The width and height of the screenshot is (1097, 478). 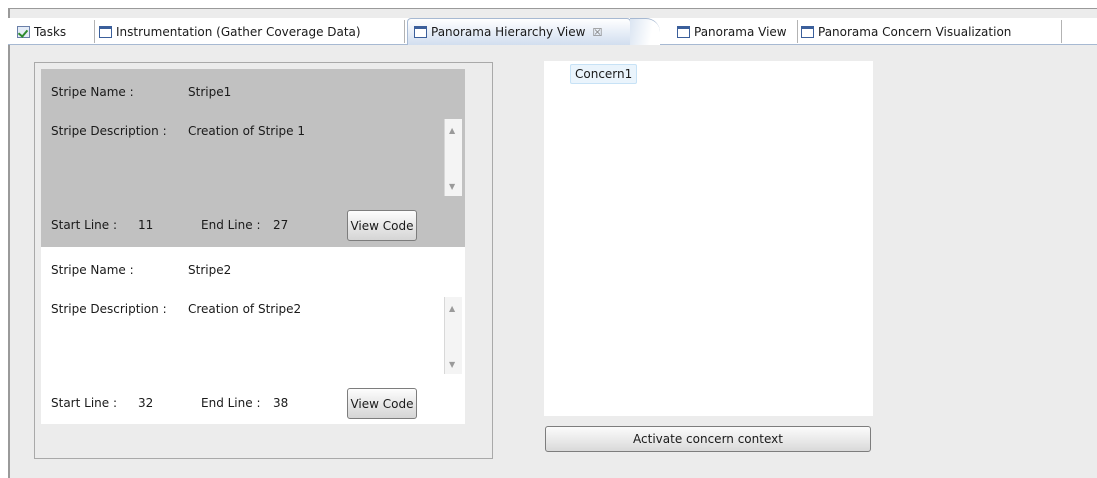 What do you see at coordinates (281, 225) in the screenshot?
I see `end-line-value: 27` at bounding box center [281, 225].